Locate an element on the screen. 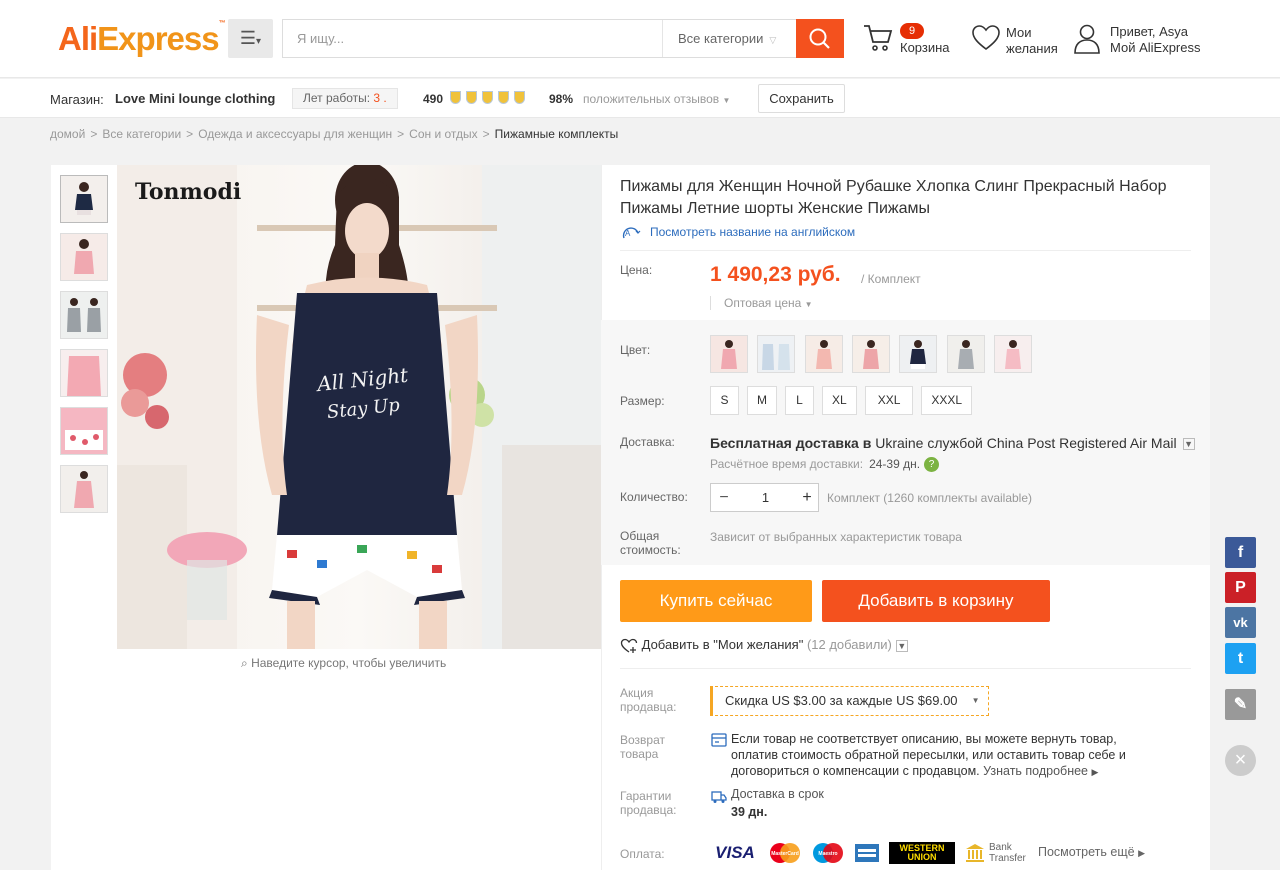 The width and height of the screenshot is (1280, 870). help-icon: ? is located at coordinates (932, 465).